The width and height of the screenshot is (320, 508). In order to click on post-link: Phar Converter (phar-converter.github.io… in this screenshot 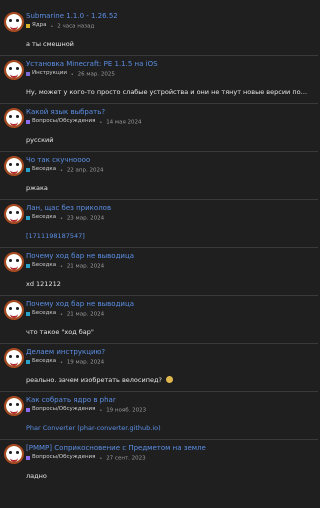, I will do `click(93, 428)`.